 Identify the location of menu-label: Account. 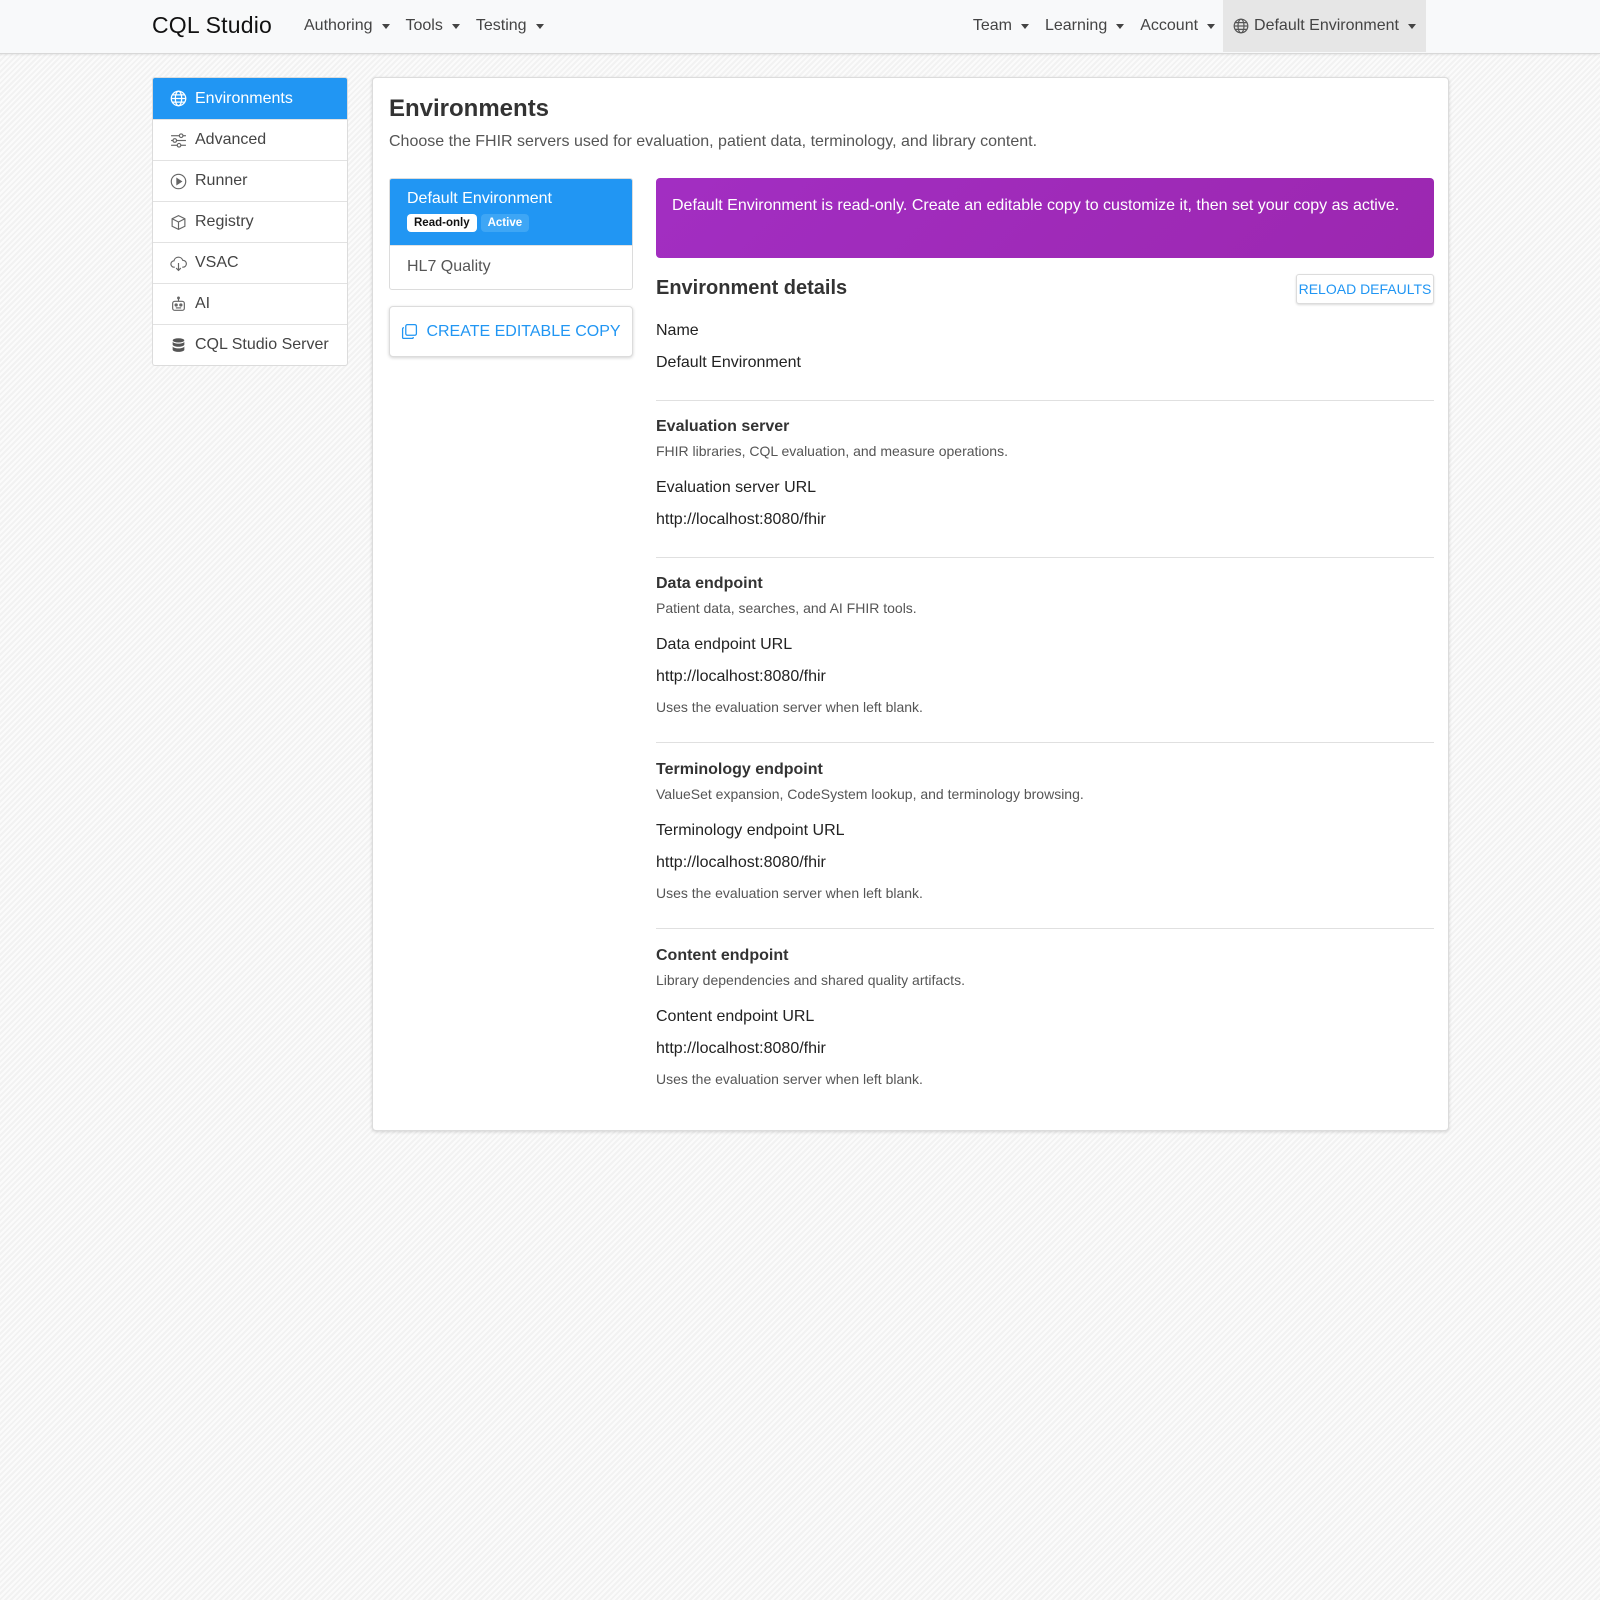
(1169, 25).